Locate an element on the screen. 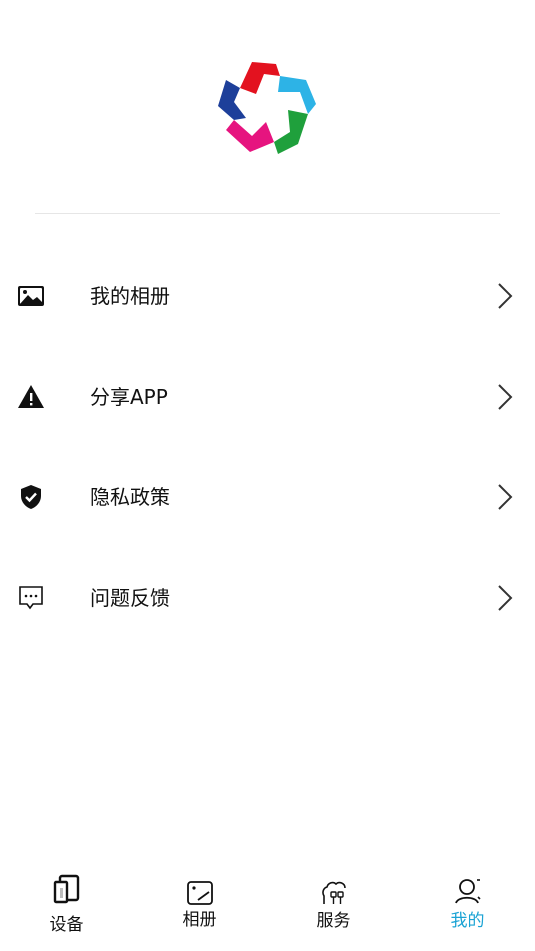 This screenshot has height=951, width=535. header-divider is located at coordinates (267, 213).